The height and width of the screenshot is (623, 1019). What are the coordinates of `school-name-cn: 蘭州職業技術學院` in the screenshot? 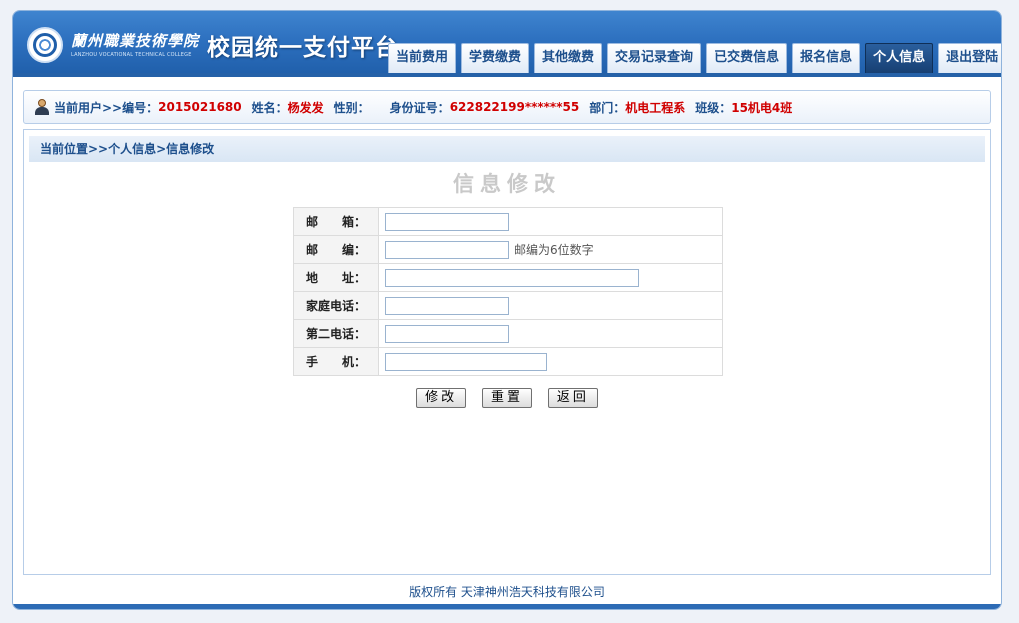 It's located at (135, 41).